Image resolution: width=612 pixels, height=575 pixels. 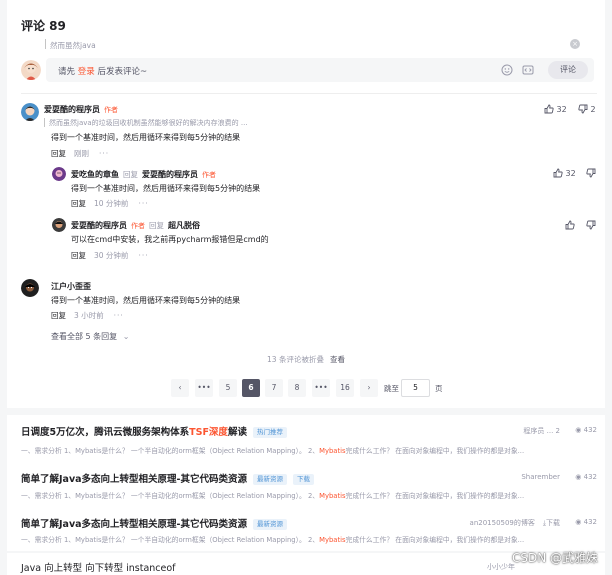 I want to click on commenter-name: 爱吃鱼的章鱼, so click(x=95, y=174).